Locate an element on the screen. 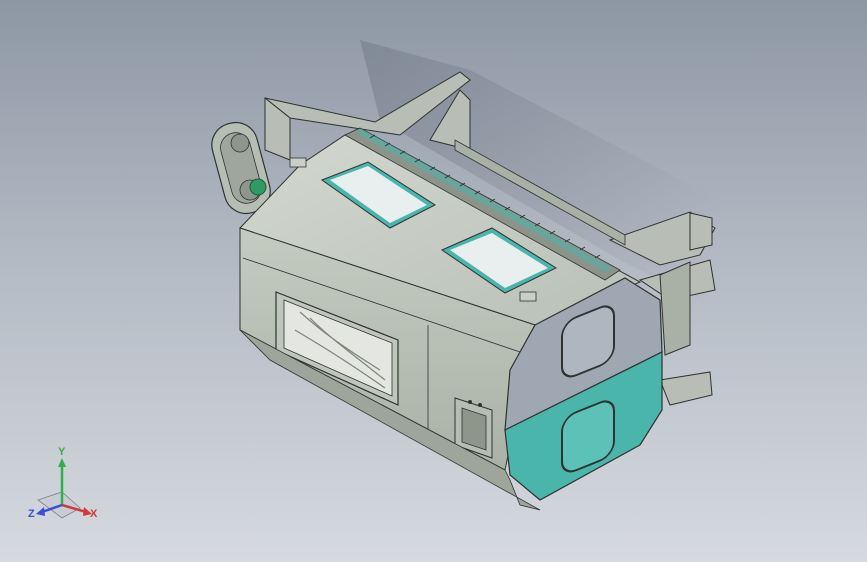 The width and height of the screenshot is (867, 562). view-orientation-triad: Y X Z is located at coordinates (55, 501).